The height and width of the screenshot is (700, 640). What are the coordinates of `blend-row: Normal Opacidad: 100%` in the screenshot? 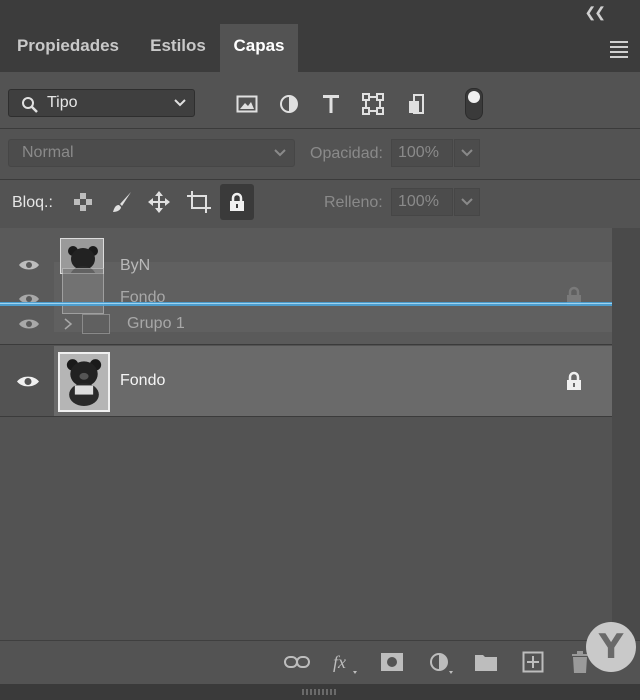 It's located at (320, 154).